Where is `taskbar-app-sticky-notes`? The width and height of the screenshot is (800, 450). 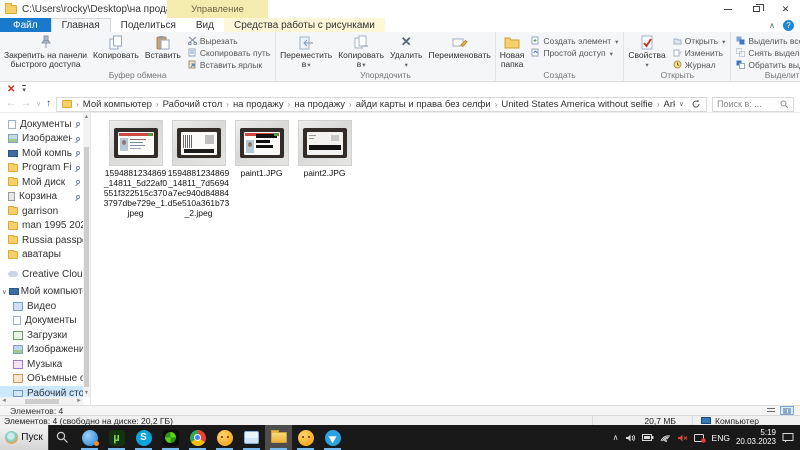
taskbar-app-sticky-notes is located at coordinates (251, 437).